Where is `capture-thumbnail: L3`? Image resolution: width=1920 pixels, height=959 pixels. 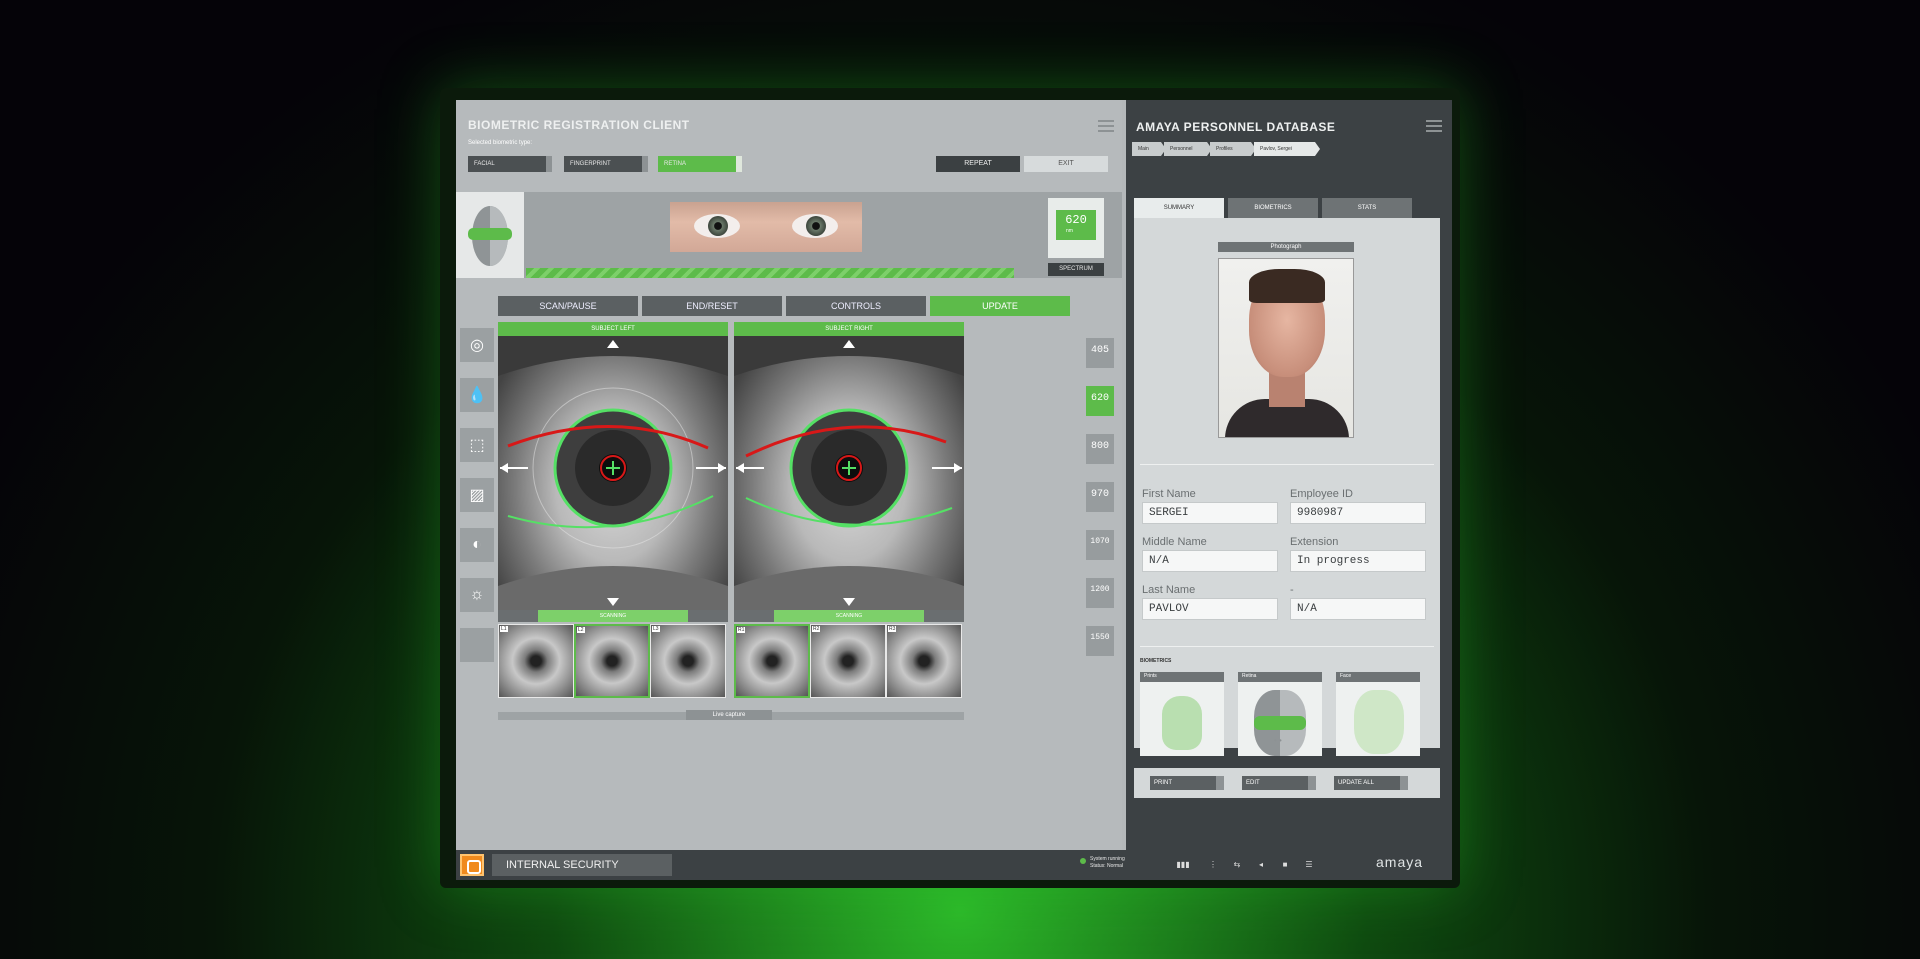 capture-thumbnail: L3 is located at coordinates (688, 661).